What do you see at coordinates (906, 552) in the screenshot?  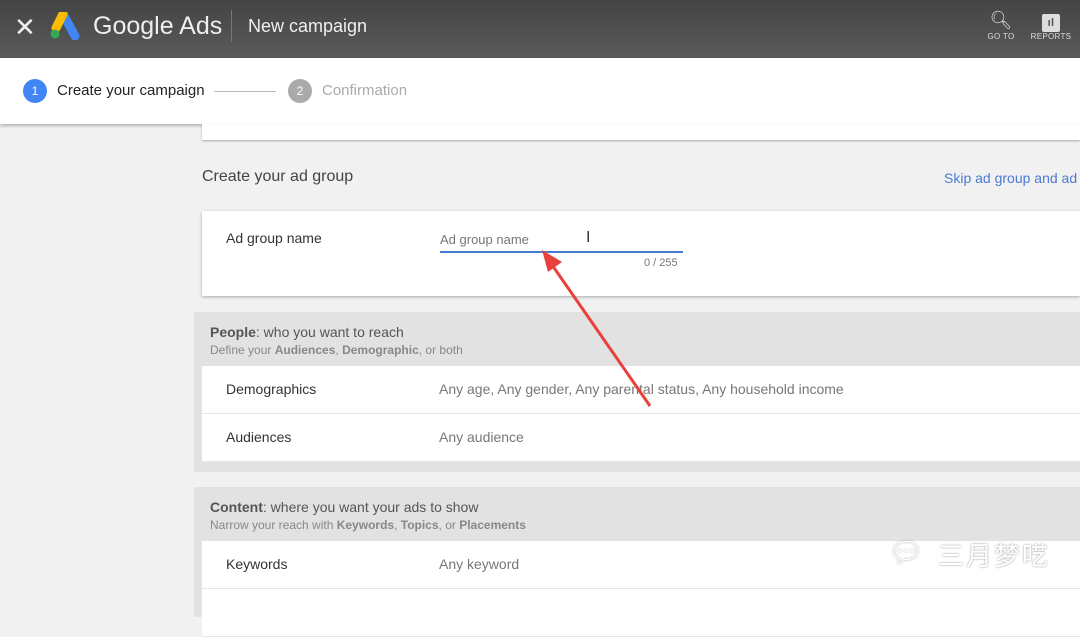 I see `wechat-icon: 💬︎` at bounding box center [906, 552].